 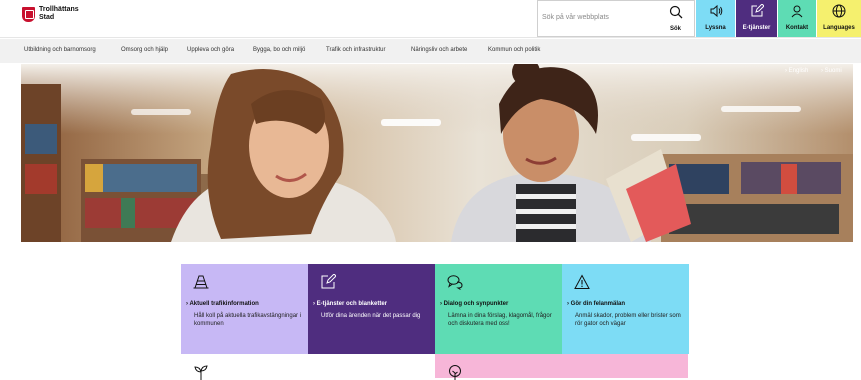 I want to click on card-row2-left, so click(x=308, y=367).